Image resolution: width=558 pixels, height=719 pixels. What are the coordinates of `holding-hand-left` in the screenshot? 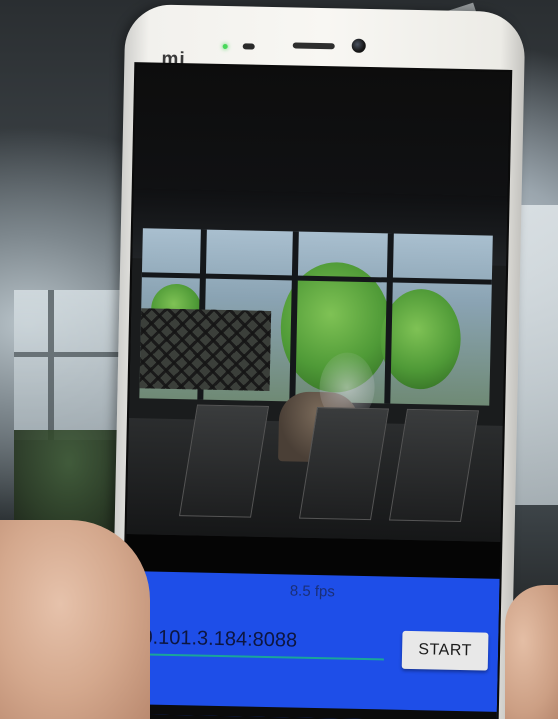 It's located at (75, 619).